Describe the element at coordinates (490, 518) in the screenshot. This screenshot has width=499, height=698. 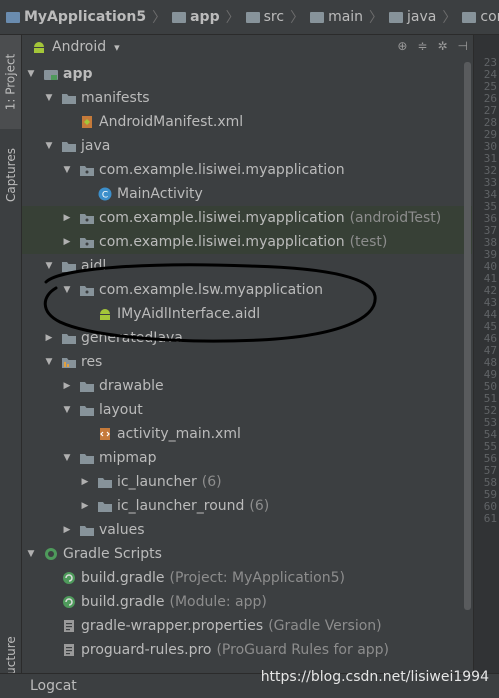
I see `line-number: 61` at that location.